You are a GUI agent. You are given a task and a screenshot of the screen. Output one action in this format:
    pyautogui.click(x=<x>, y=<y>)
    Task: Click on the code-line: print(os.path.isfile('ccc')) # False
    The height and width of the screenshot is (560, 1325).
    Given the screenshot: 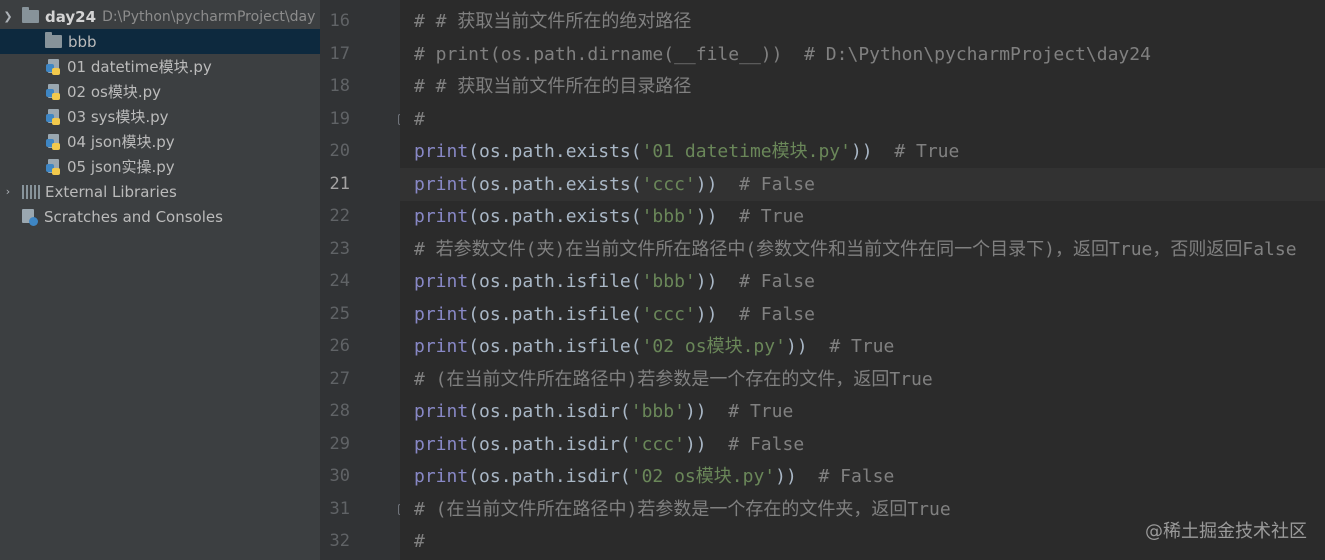 What is the action you would take?
    pyautogui.click(x=614, y=314)
    